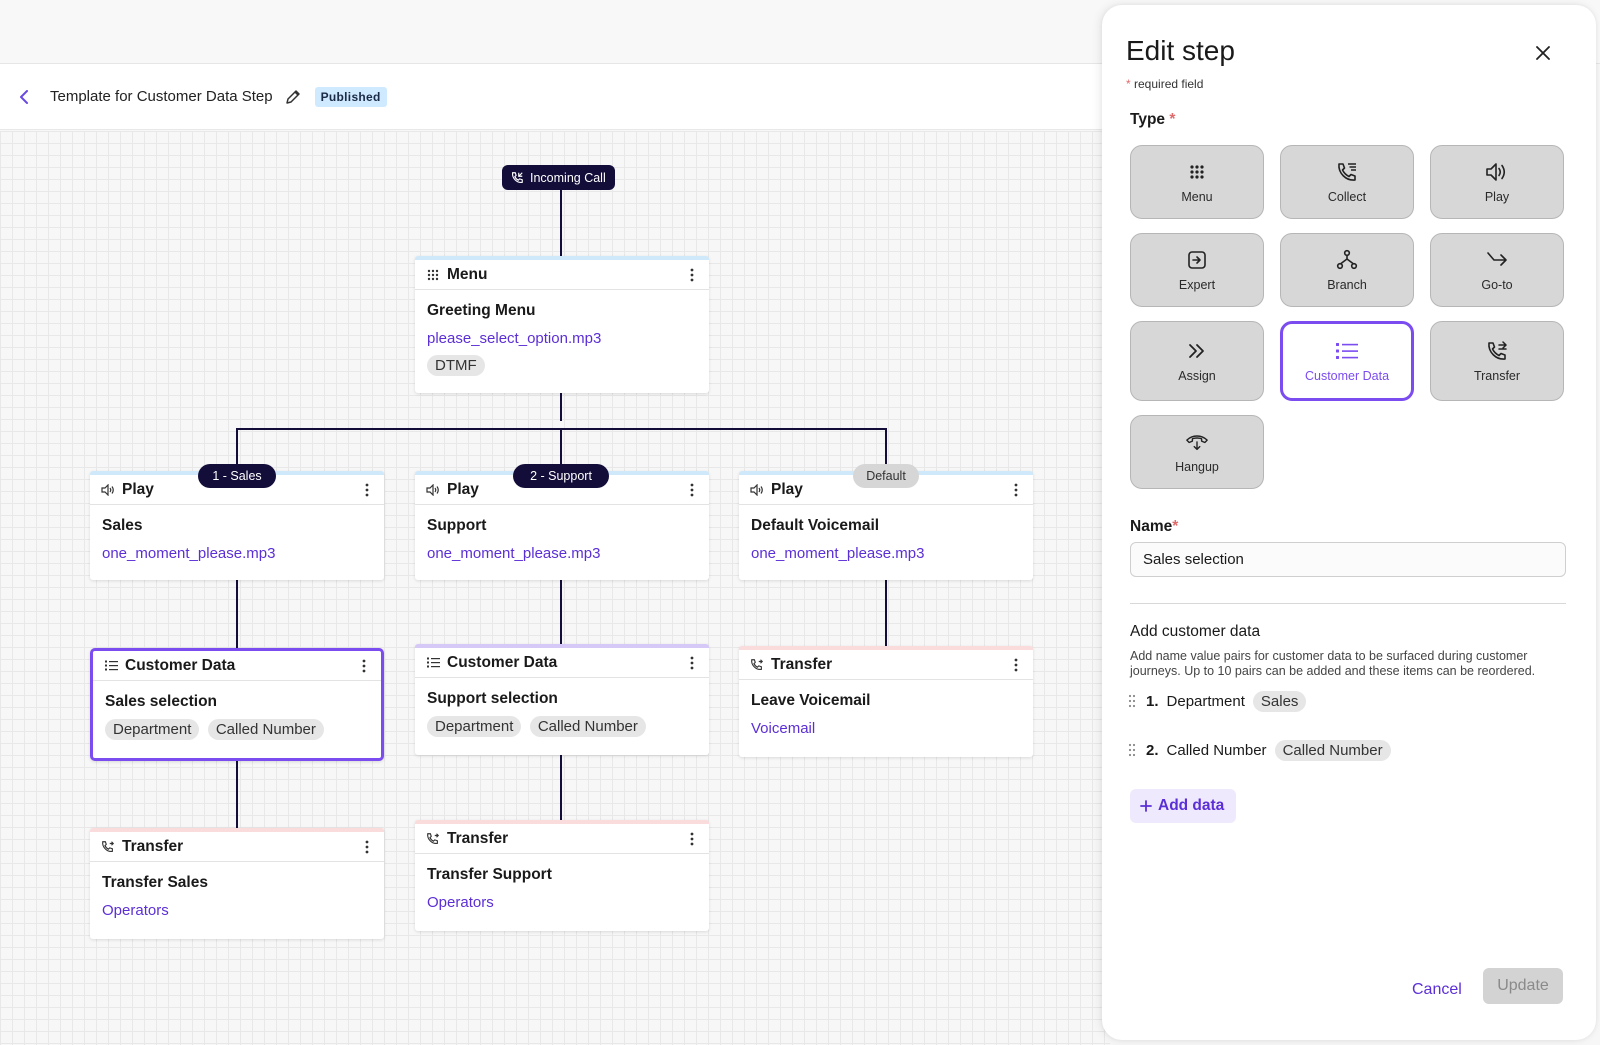 This screenshot has width=1600, height=1045. I want to click on required-note-text: required field, so click(1169, 84).